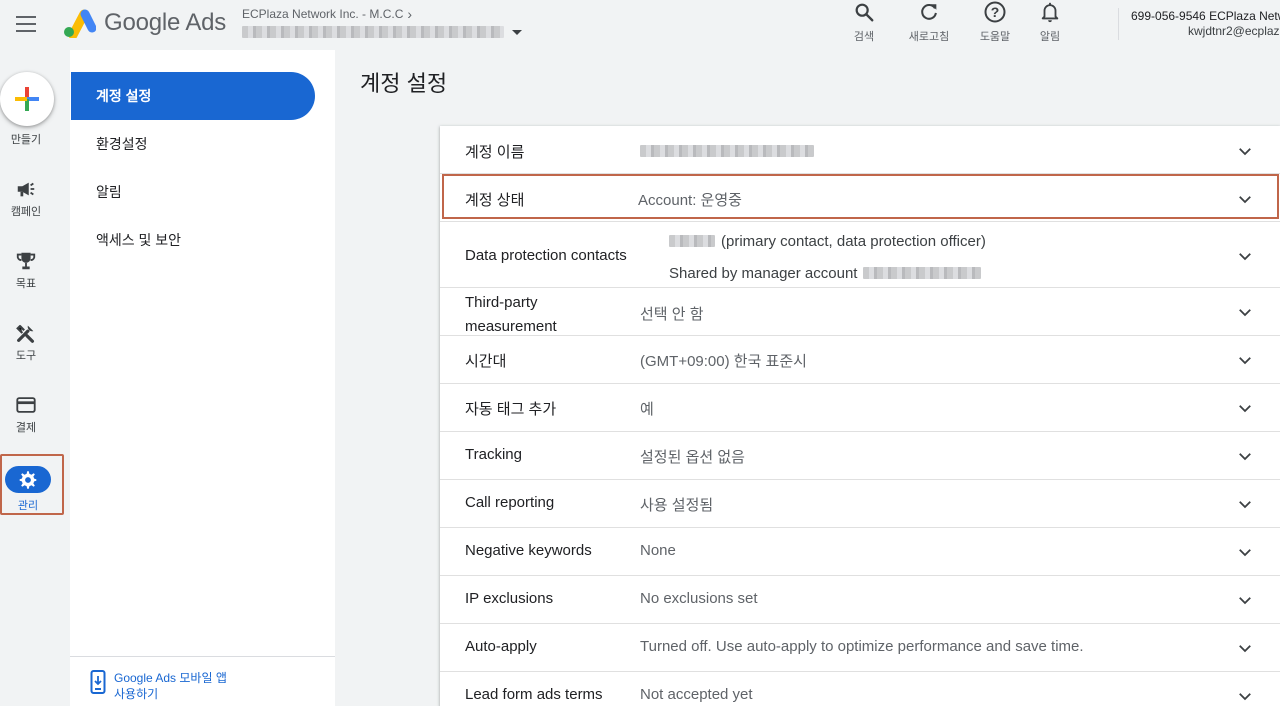 The image size is (1280, 706). What do you see at coordinates (672, 314) in the screenshot?
I see `setting-value: 선택 안 함` at bounding box center [672, 314].